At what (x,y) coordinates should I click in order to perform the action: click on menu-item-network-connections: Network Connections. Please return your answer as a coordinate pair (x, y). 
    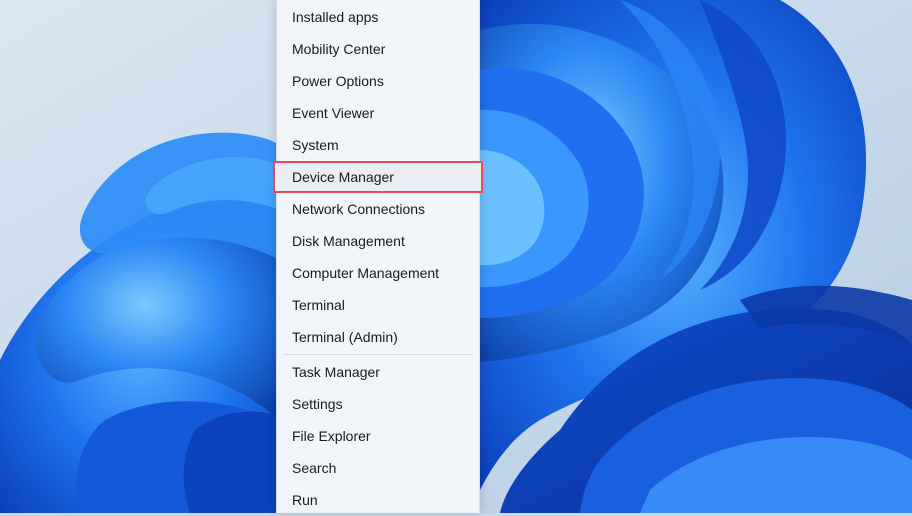
    Looking at the image, I should click on (378, 209).